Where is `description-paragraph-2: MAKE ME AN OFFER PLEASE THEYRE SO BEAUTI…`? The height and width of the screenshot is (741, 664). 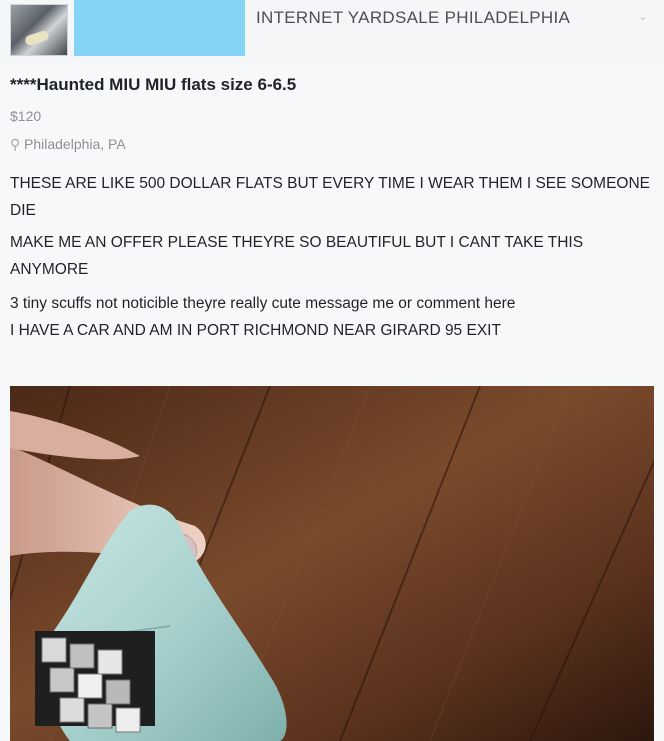 description-paragraph-2: MAKE ME AN OFFER PLEASE THEYRE SO BEAUTI… is located at coordinates (297, 256).